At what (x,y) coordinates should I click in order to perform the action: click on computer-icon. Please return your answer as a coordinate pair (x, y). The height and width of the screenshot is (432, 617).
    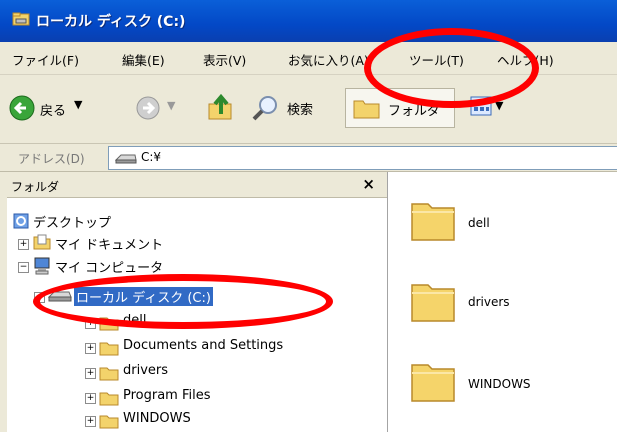
    Looking at the image, I should click on (42, 266).